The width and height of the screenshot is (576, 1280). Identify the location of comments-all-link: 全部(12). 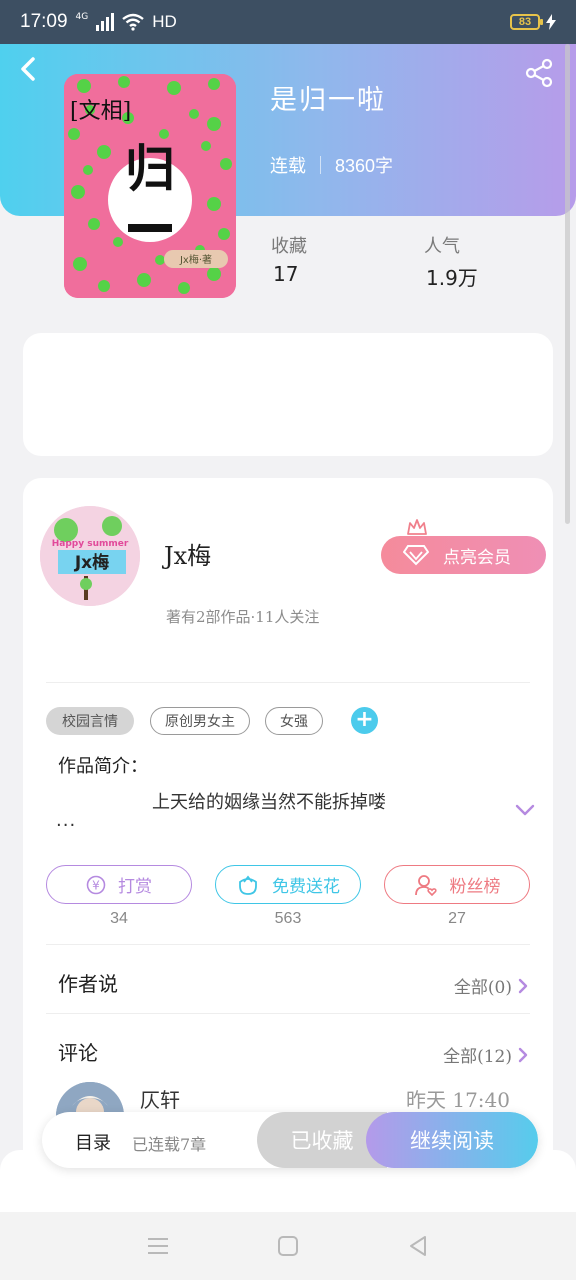
(485, 1054).